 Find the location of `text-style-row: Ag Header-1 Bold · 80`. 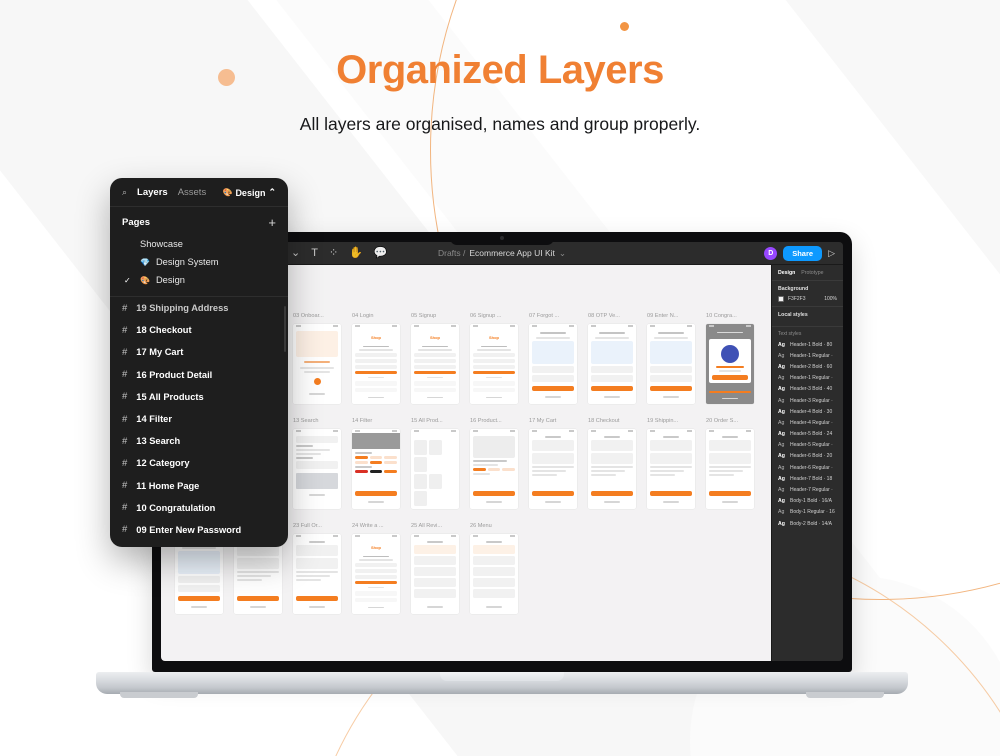

text-style-row: Ag Header-1 Bold · 80 is located at coordinates (807, 344).